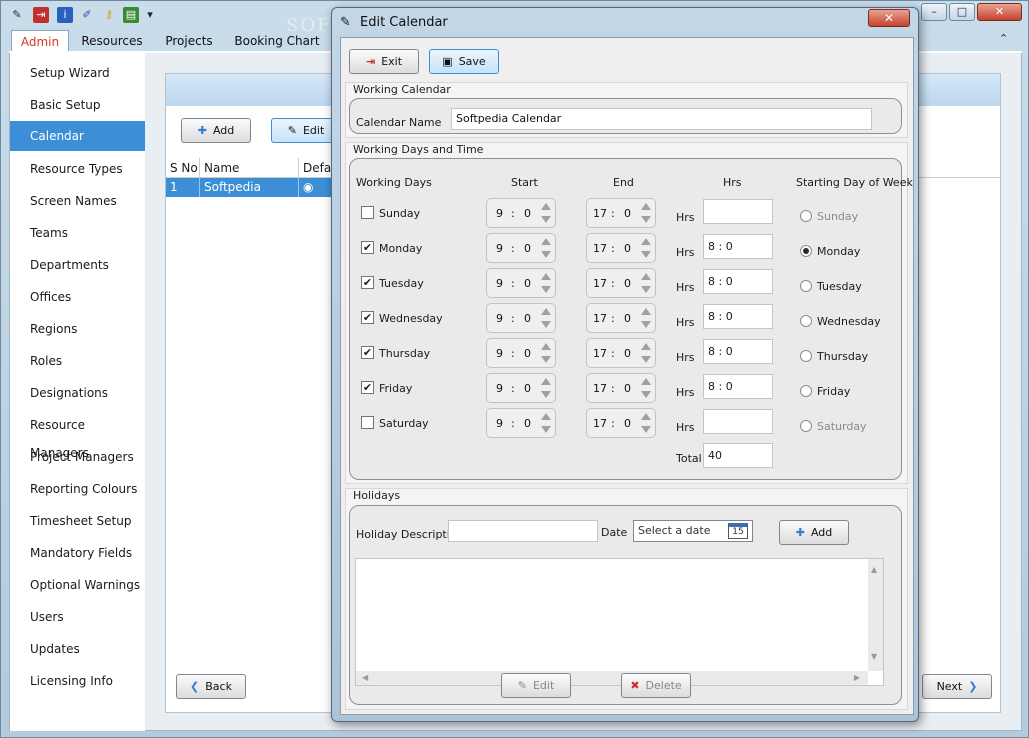  What do you see at coordinates (78, 73) in the screenshot?
I see `nav-item-setup-wizard: Setup Wizard` at bounding box center [78, 73].